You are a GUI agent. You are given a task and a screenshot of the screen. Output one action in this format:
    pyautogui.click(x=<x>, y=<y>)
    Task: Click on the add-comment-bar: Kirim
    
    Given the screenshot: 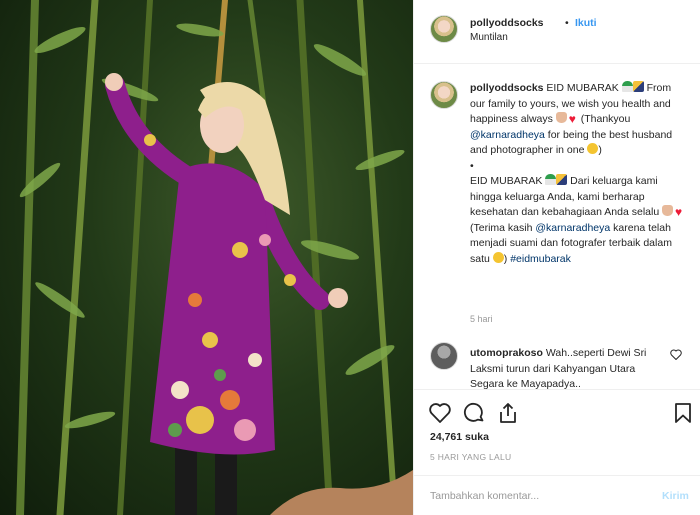 What is the action you would take?
    pyautogui.click(x=557, y=495)
    